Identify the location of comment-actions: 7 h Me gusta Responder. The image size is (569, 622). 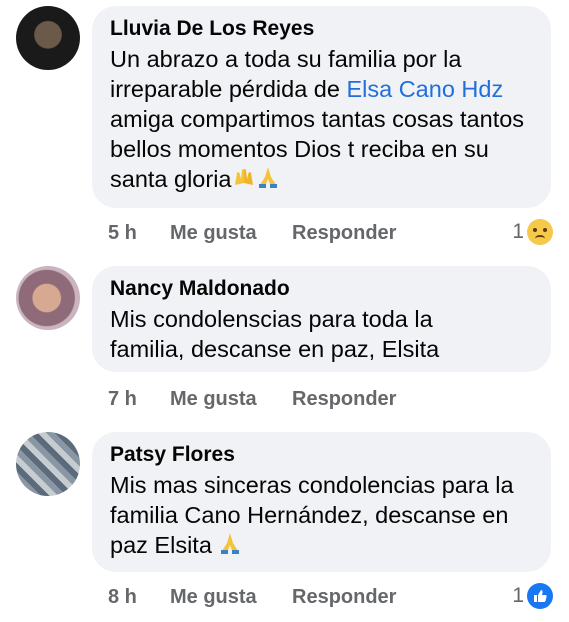
(252, 399).